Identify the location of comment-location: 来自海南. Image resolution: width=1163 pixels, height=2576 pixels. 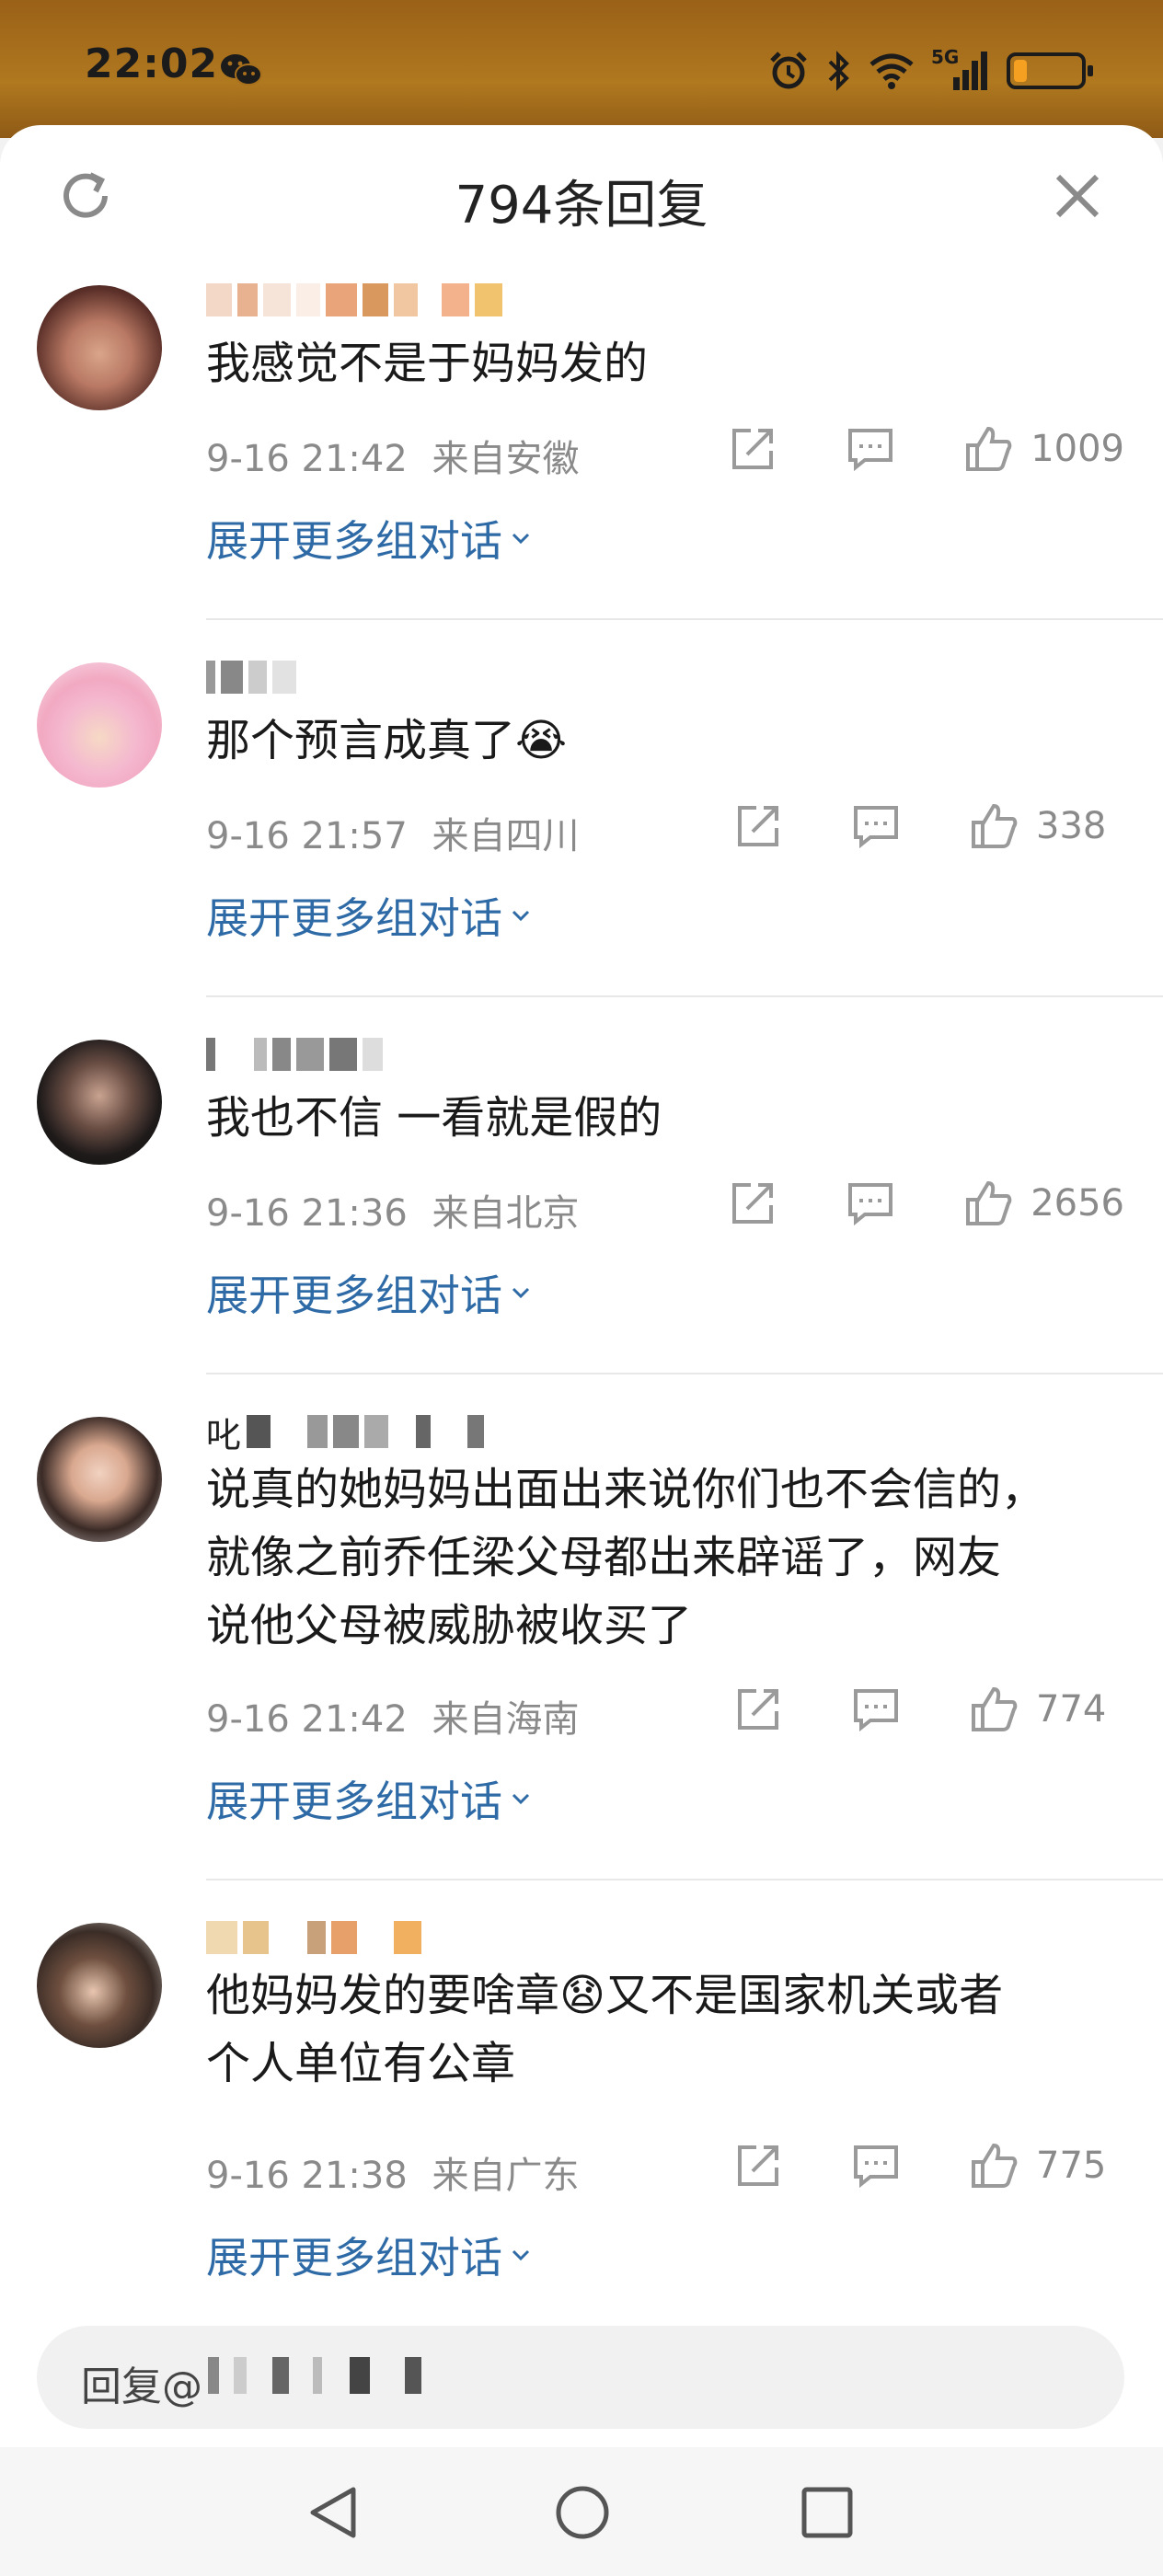
(506, 1719).